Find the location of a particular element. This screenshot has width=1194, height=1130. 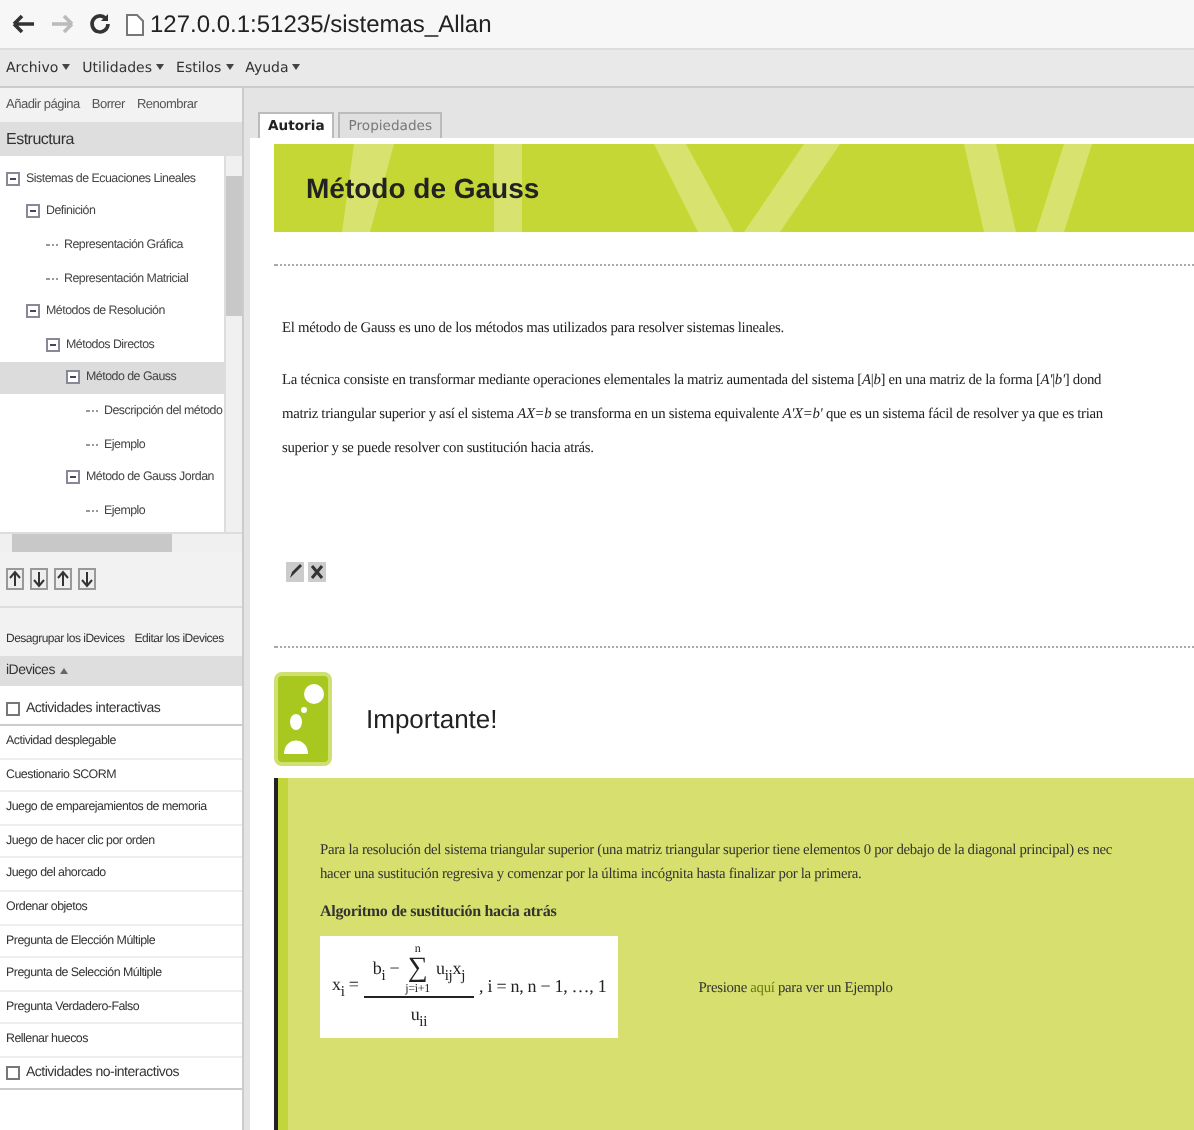

section-heading: Algoritmo de sustitución hacia atrás is located at coordinates (438, 911).